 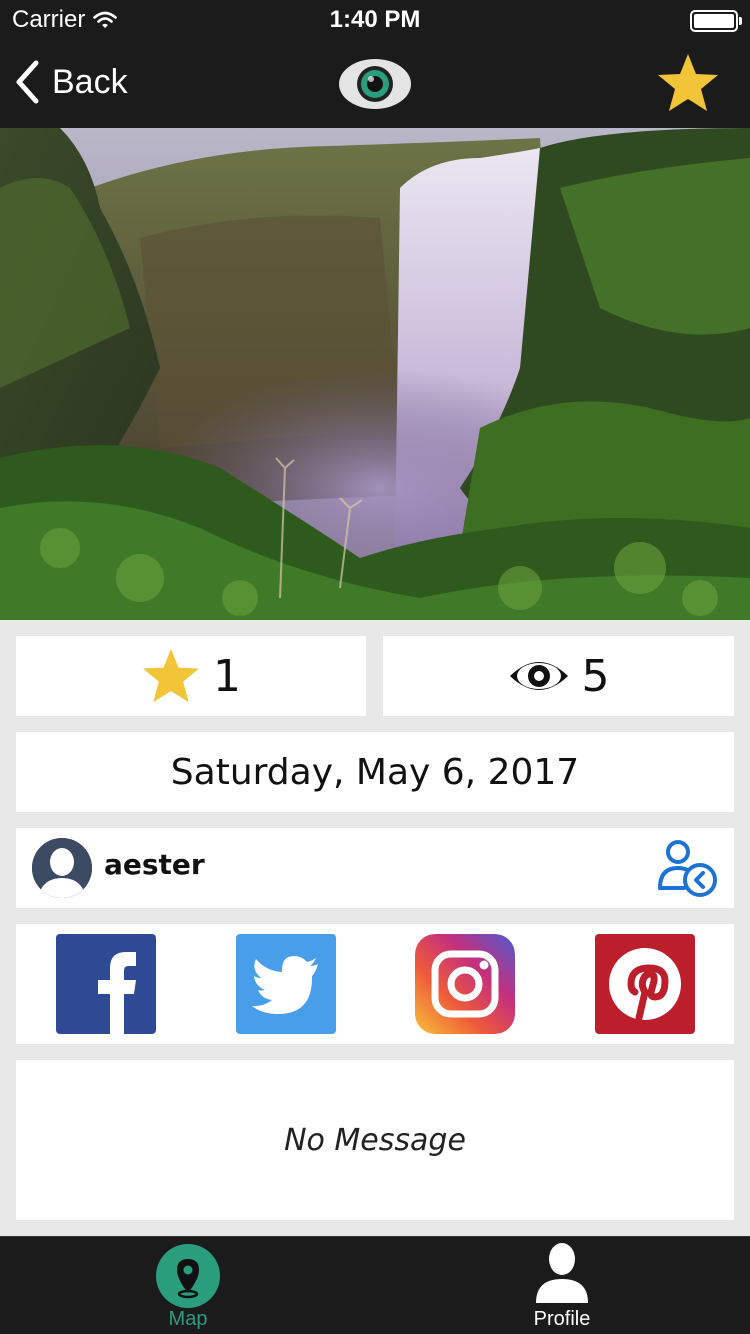 What do you see at coordinates (117, 993) in the screenshot?
I see `facebook-icon` at bounding box center [117, 993].